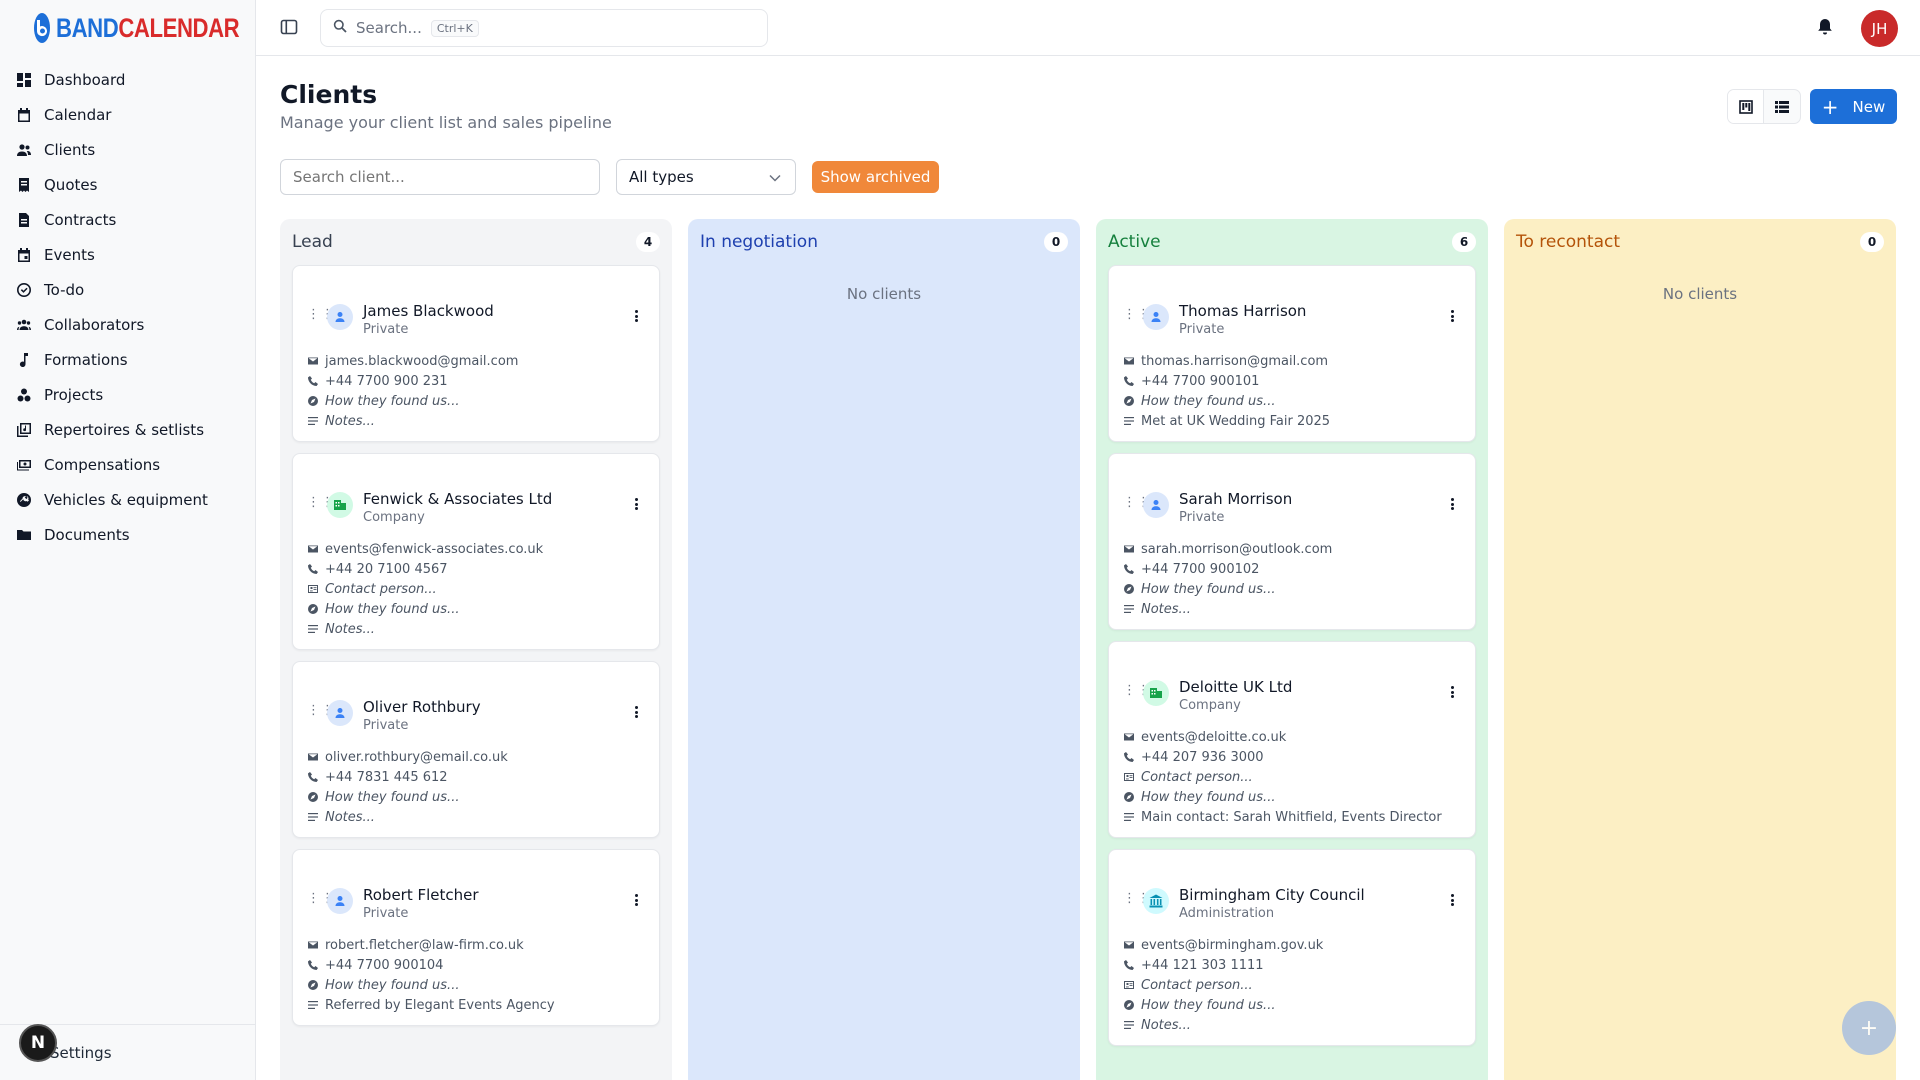 The width and height of the screenshot is (1920, 1080). I want to click on folder-icon, so click(24, 535).